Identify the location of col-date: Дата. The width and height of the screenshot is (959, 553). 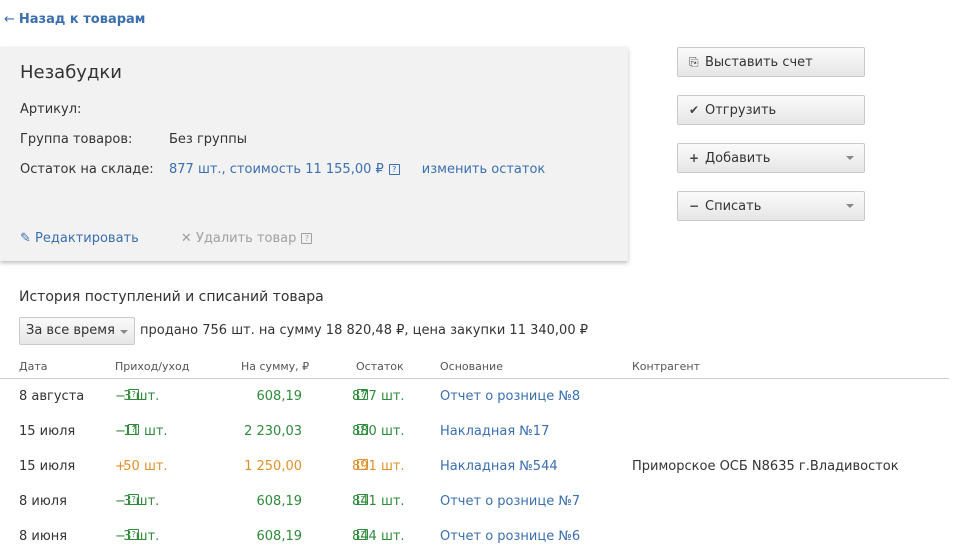
(33, 366).